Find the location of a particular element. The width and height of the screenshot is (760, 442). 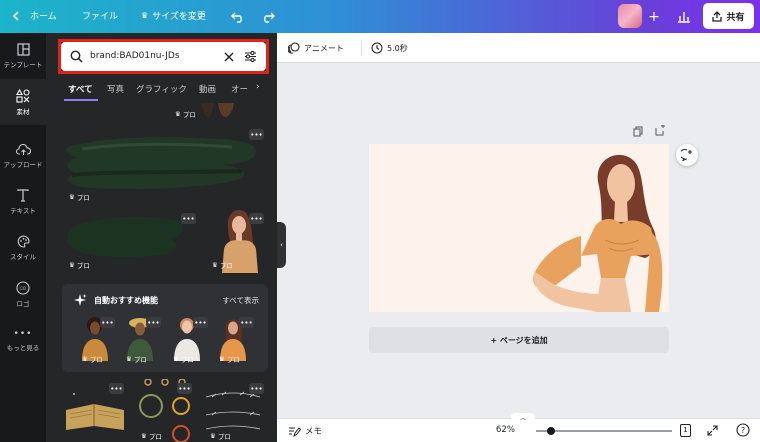

home-label: ホーム is located at coordinates (43, 17).